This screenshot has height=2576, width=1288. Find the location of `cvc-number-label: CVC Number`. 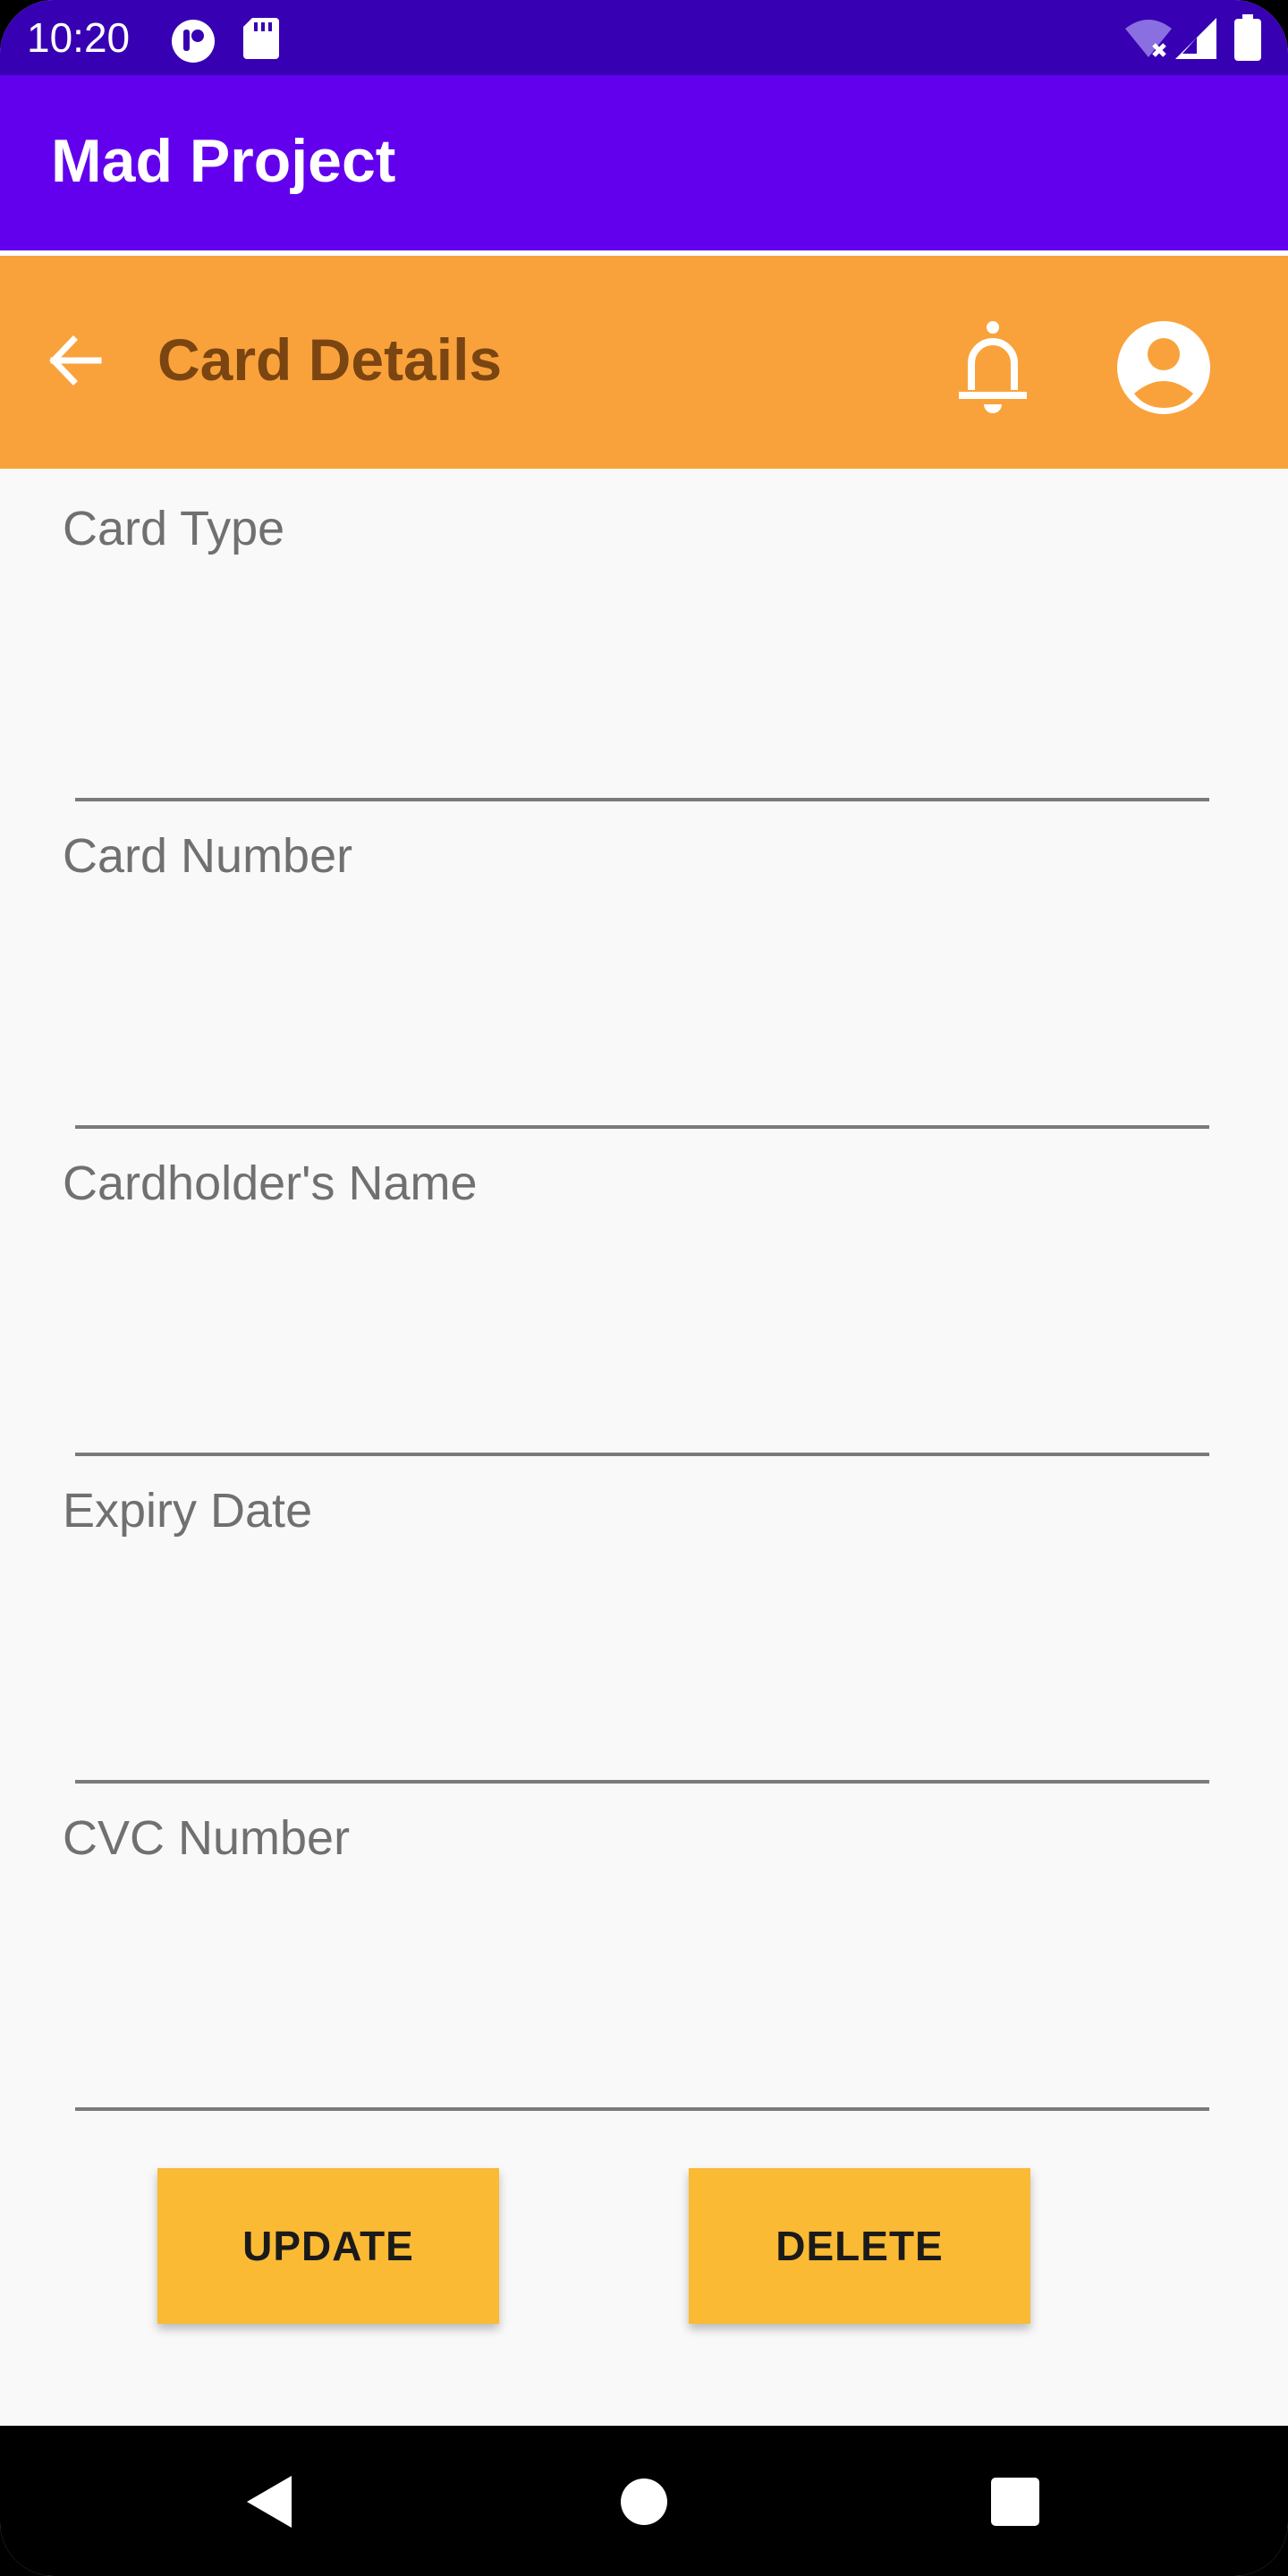

cvc-number-label: CVC Number is located at coordinates (207, 1838).